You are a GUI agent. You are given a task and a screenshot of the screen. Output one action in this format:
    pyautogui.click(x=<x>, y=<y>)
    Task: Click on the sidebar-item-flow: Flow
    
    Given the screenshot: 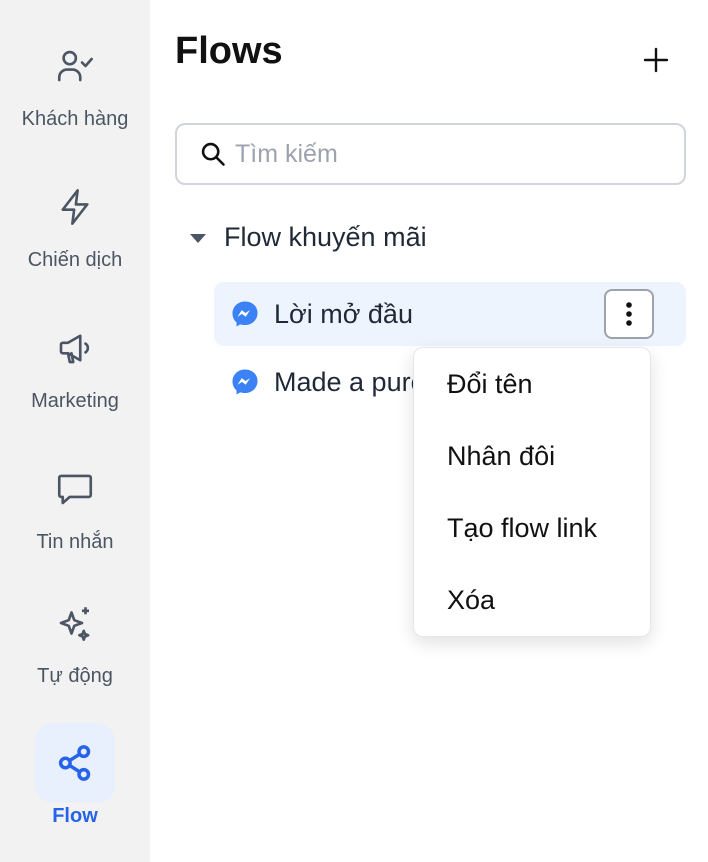 What is the action you would take?
    pyautogui.click(x=75, y=775)
    